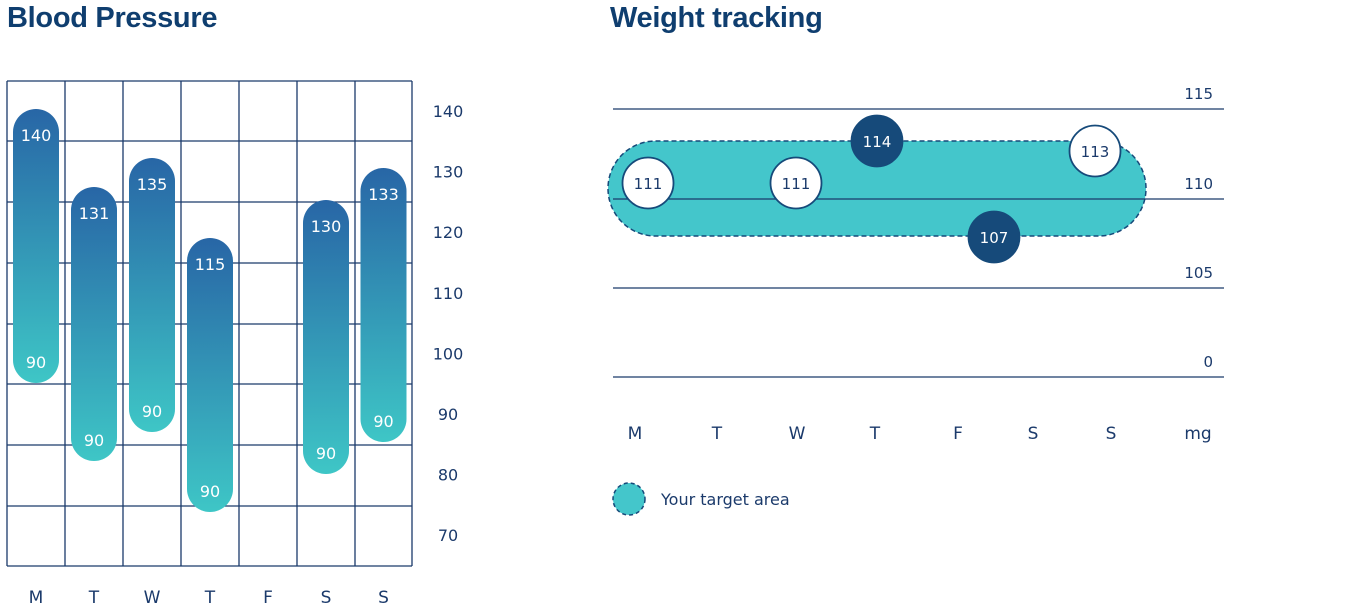 This screenshot has height=616, width=1369. Describe the element at coordinates (1197, 434) in the screenshot. I see `unit-label: mg` at that location.